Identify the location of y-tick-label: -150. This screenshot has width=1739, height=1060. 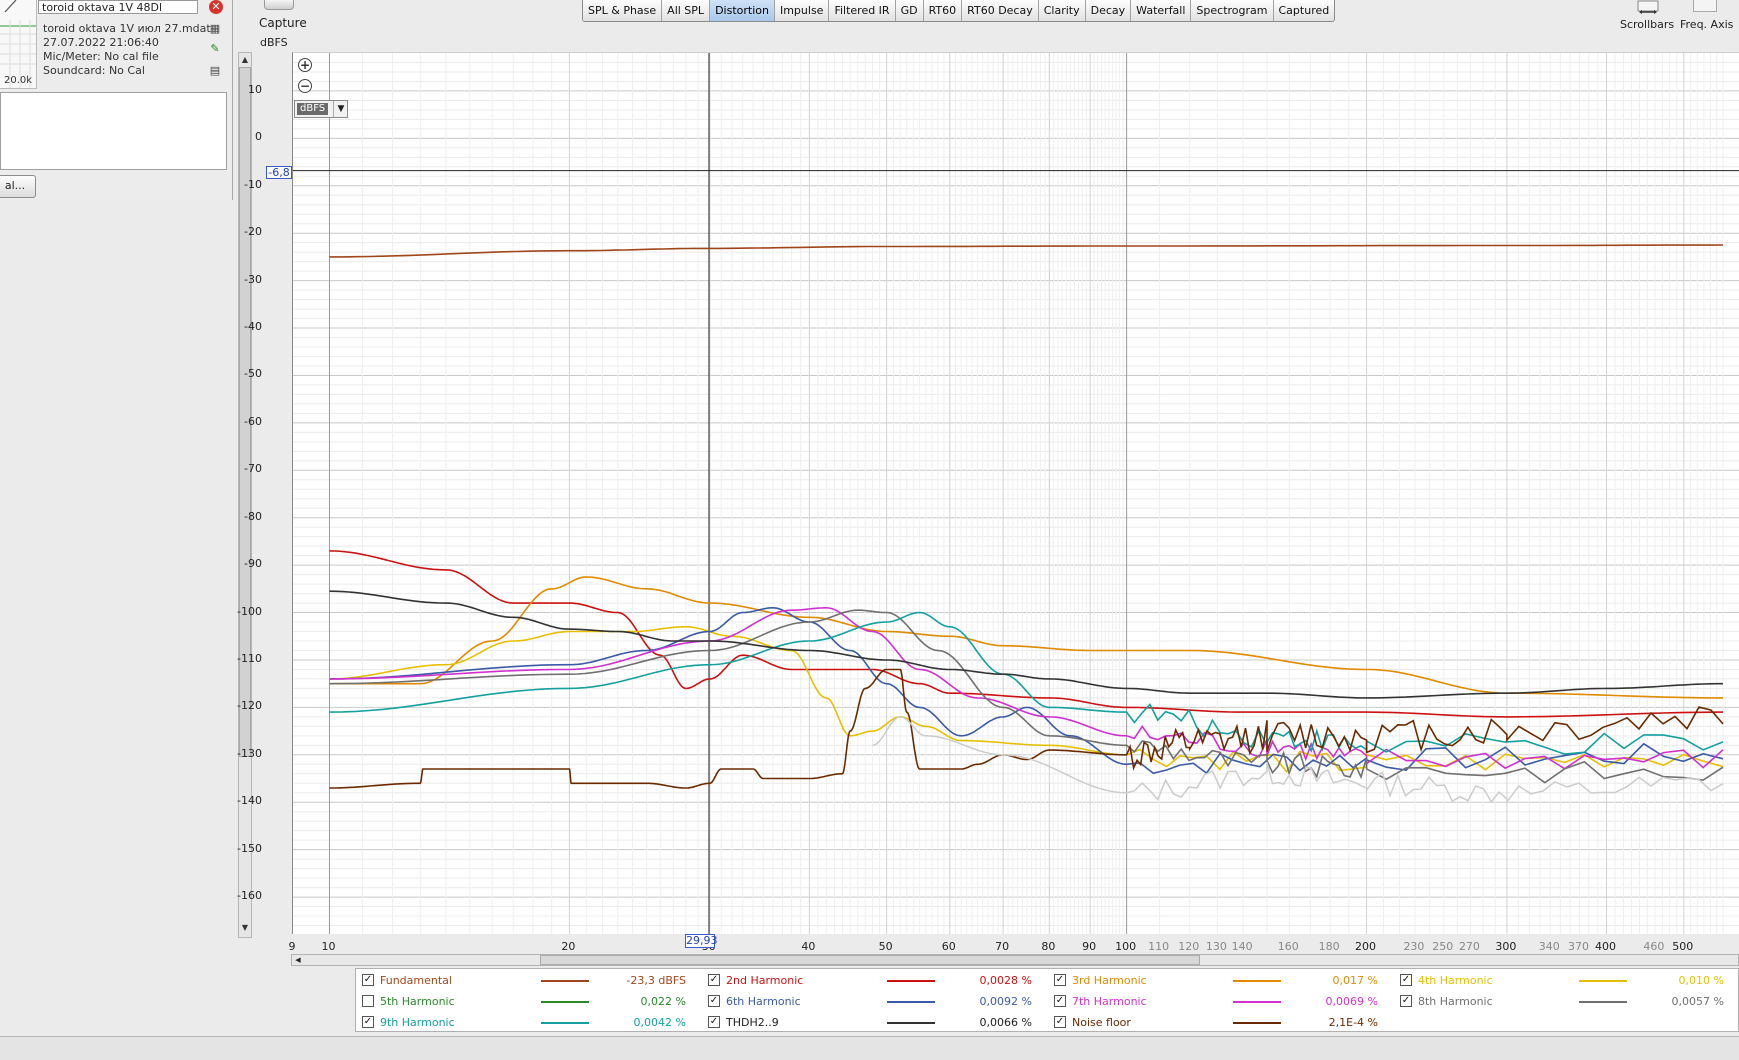
(249, 848).